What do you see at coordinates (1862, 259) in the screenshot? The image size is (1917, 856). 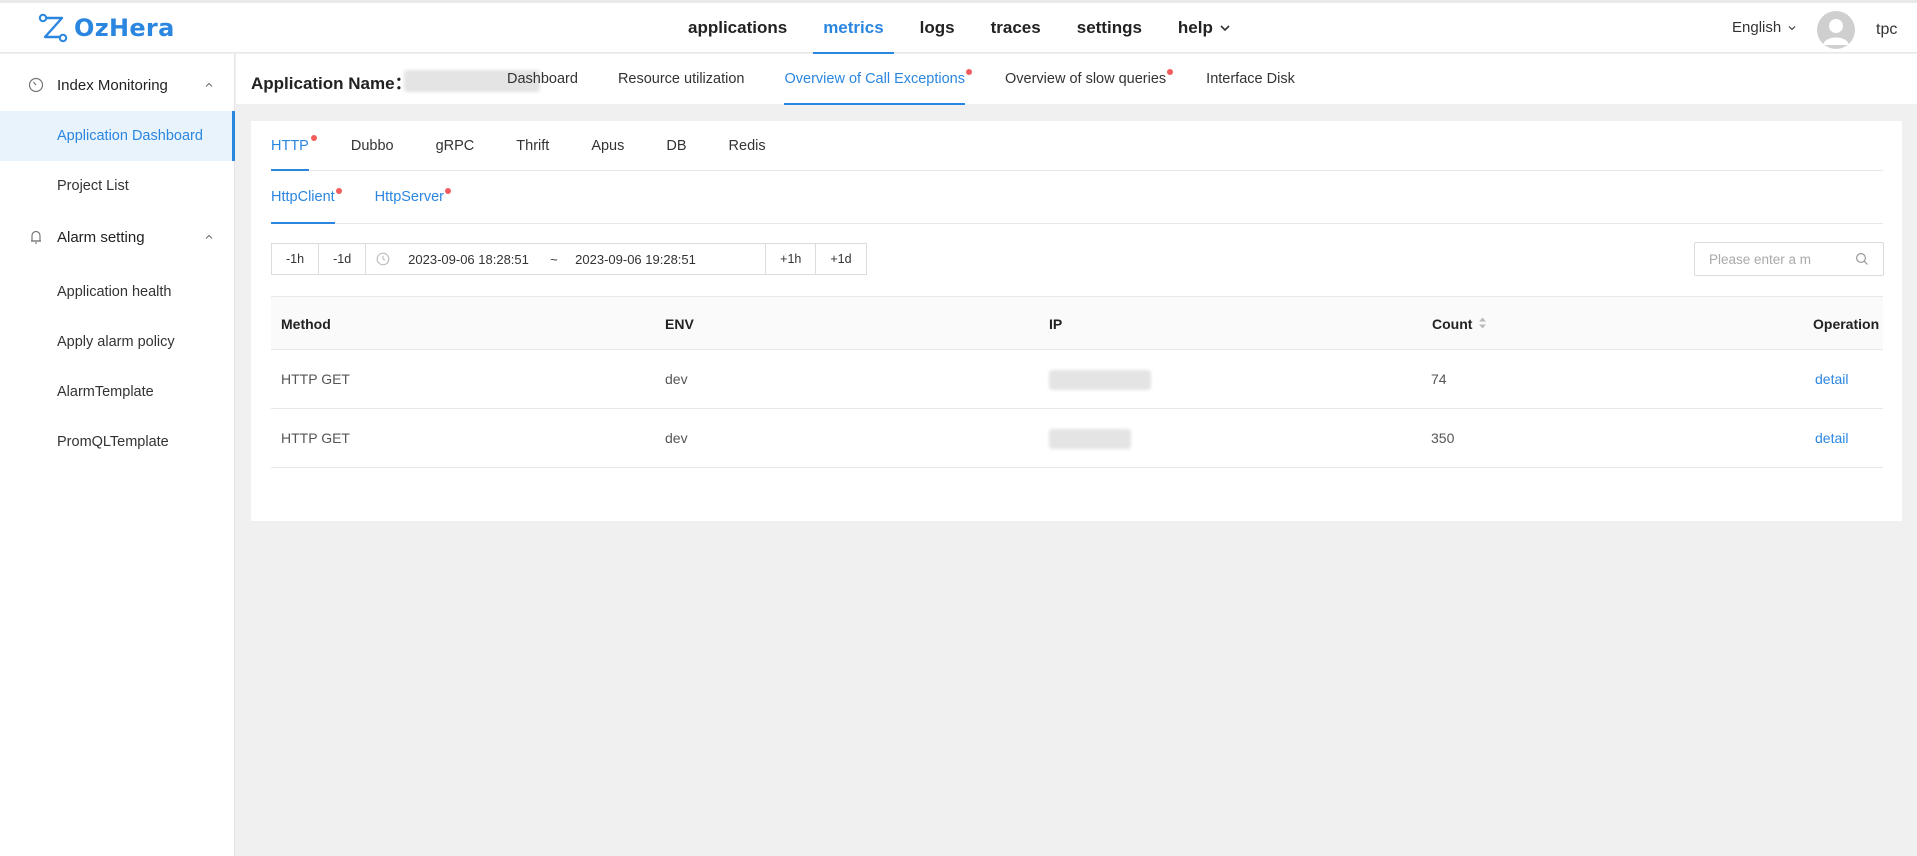 I see `search-icon` at bounding box center [1862, 259].